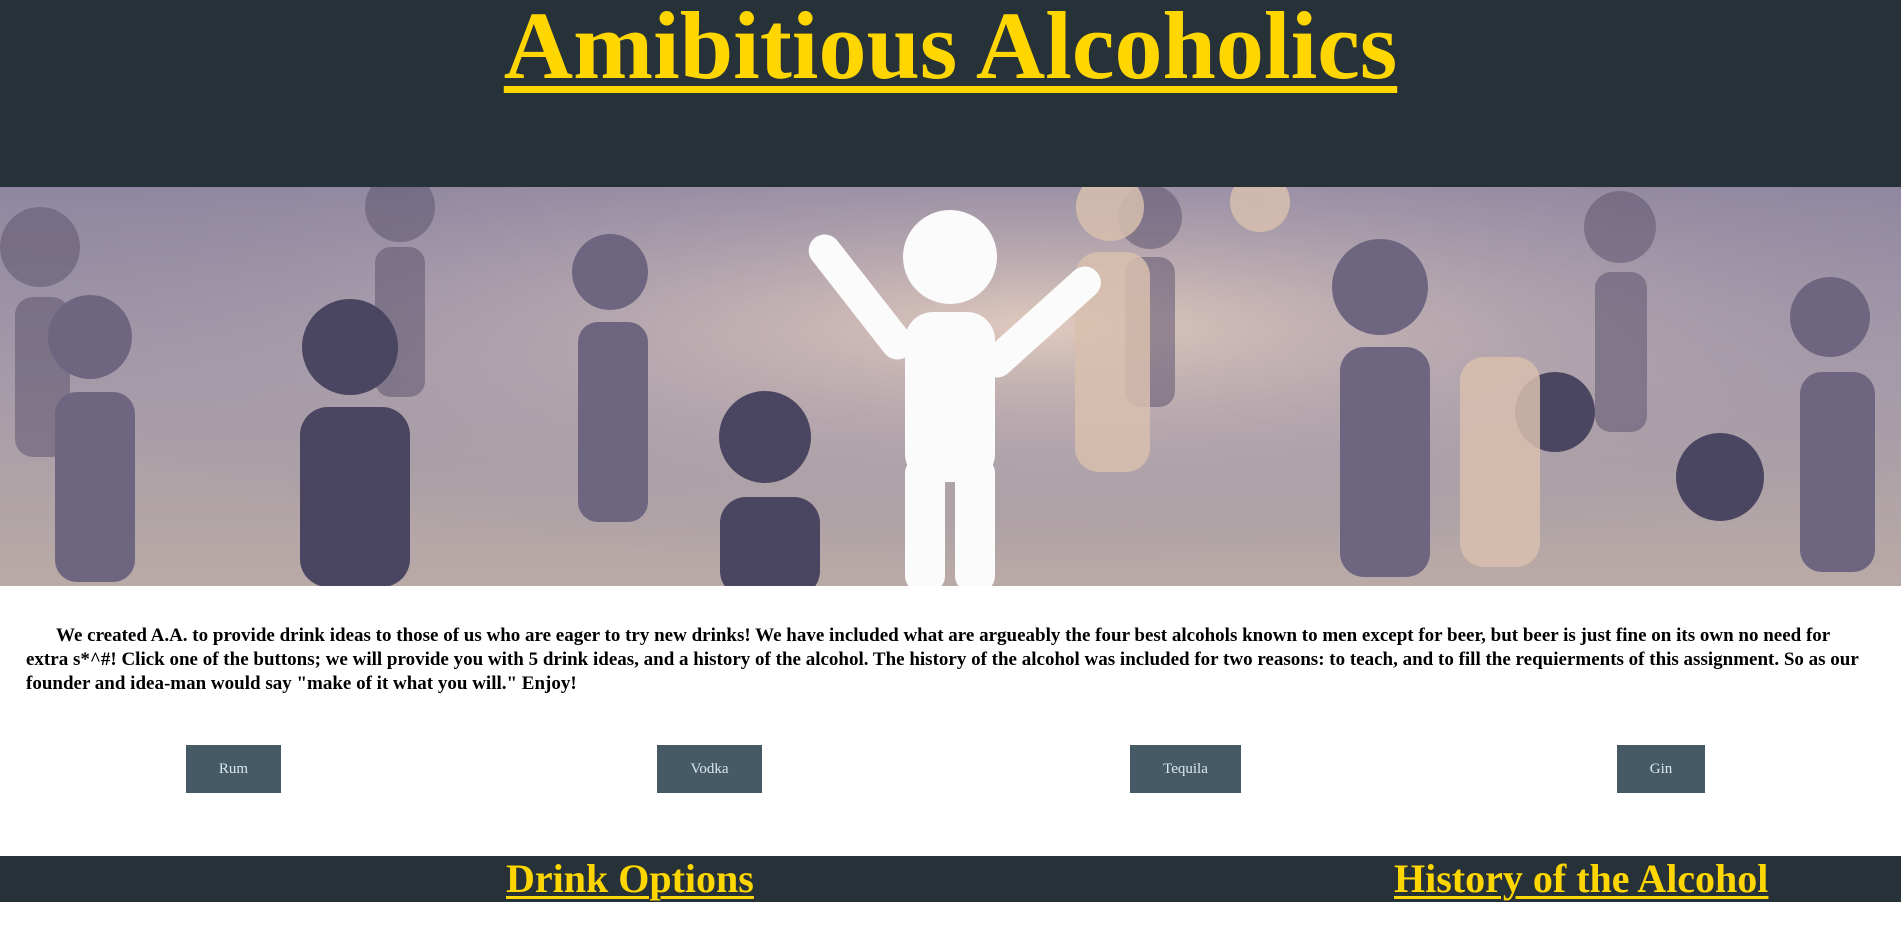 The width and height of the screenshot is (1901, 928). Describe the element at coordinates (1661, 769) in the screenshot. I see `gin-button: Gin` at that location.